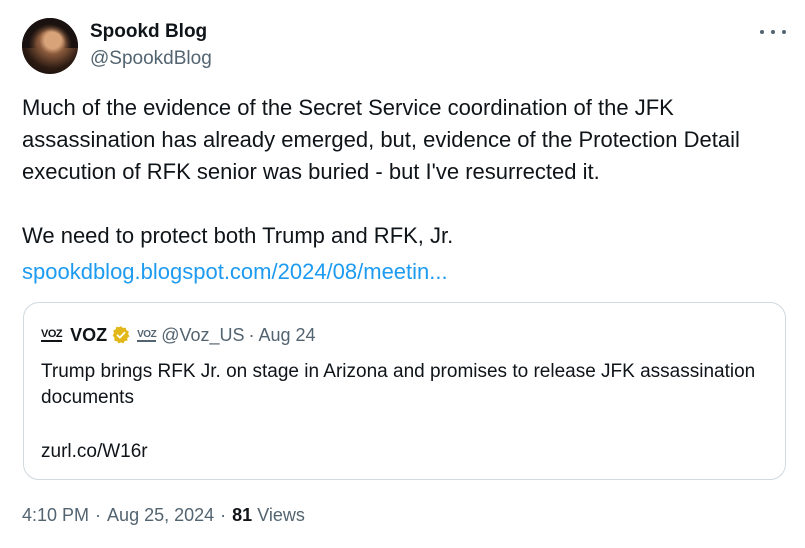  I want to click on quote-header: VOZ VOZ VOZ @Voz_US · Aug 24, so click(178, 335).